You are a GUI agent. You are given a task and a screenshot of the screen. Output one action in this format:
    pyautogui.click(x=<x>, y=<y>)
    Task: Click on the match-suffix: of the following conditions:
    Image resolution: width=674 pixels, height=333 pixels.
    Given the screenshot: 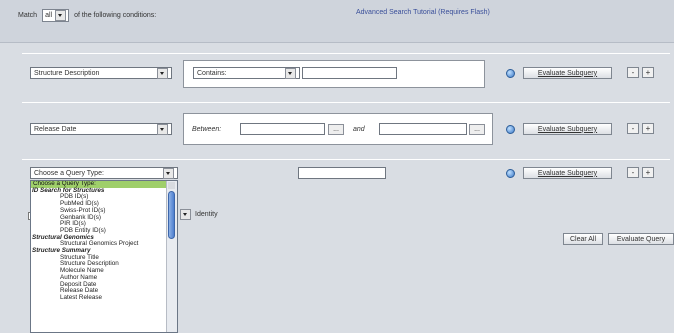 What is the action you would take?
    pyautogui.click(x=115, y=15)
    